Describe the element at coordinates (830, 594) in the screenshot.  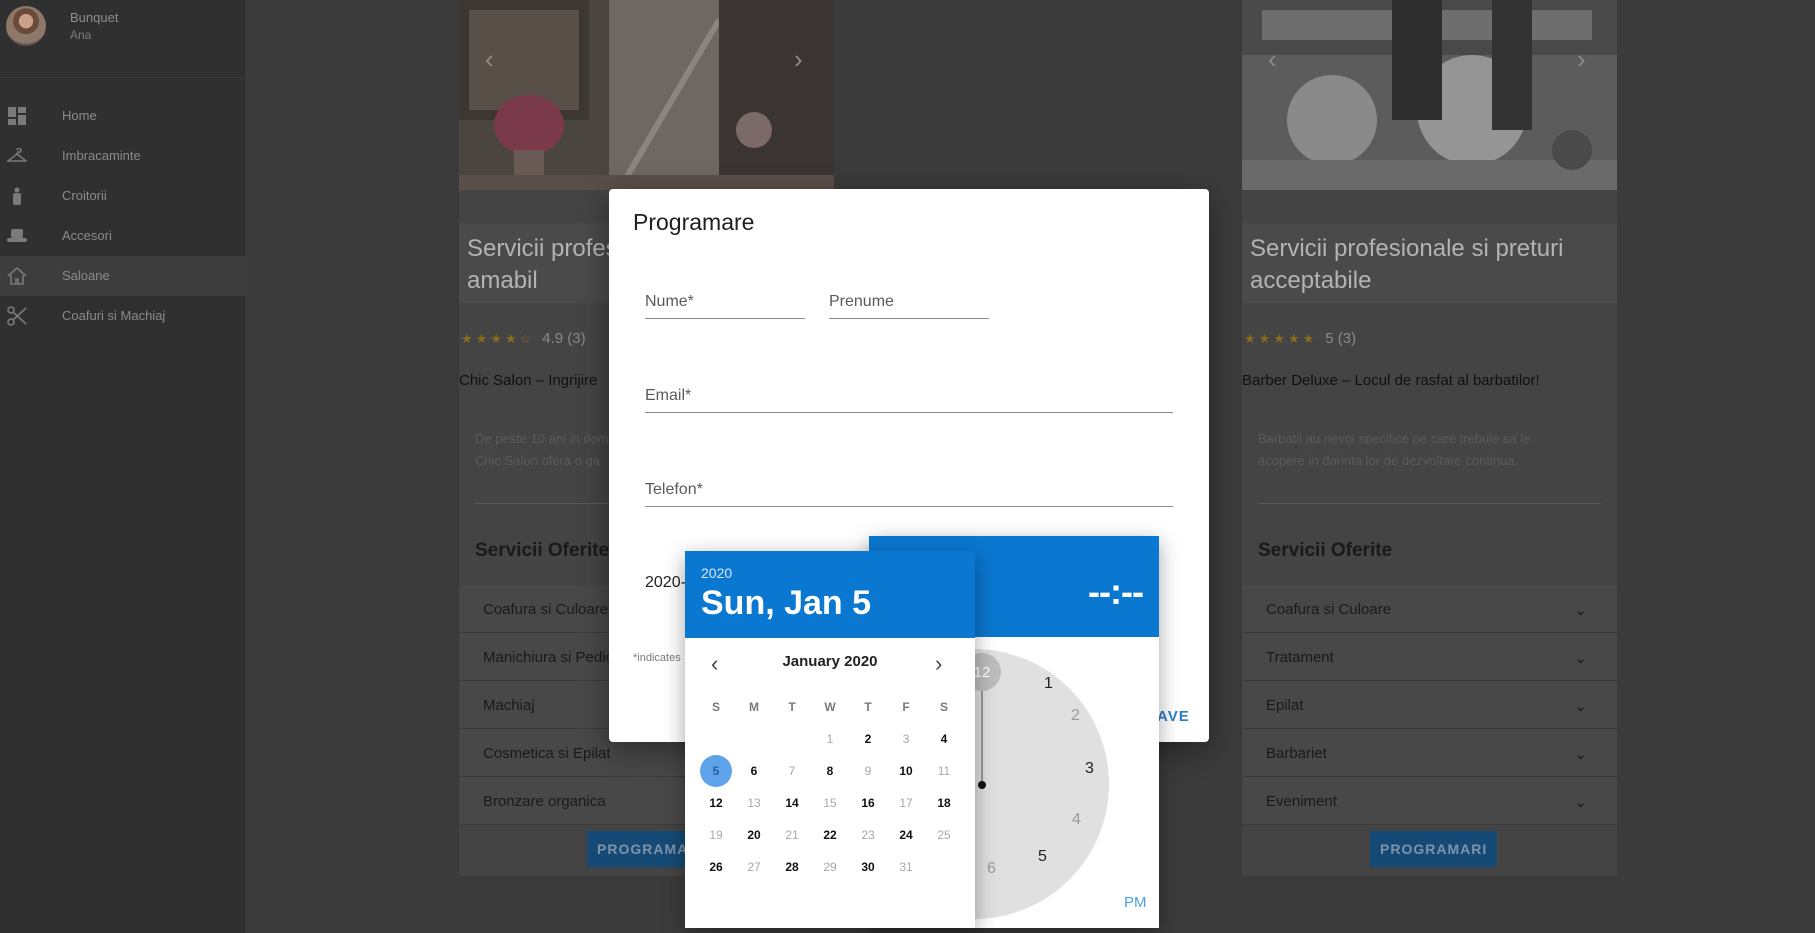
I see `date-picker-header: 2020 Sun, Jan 5` at that location.